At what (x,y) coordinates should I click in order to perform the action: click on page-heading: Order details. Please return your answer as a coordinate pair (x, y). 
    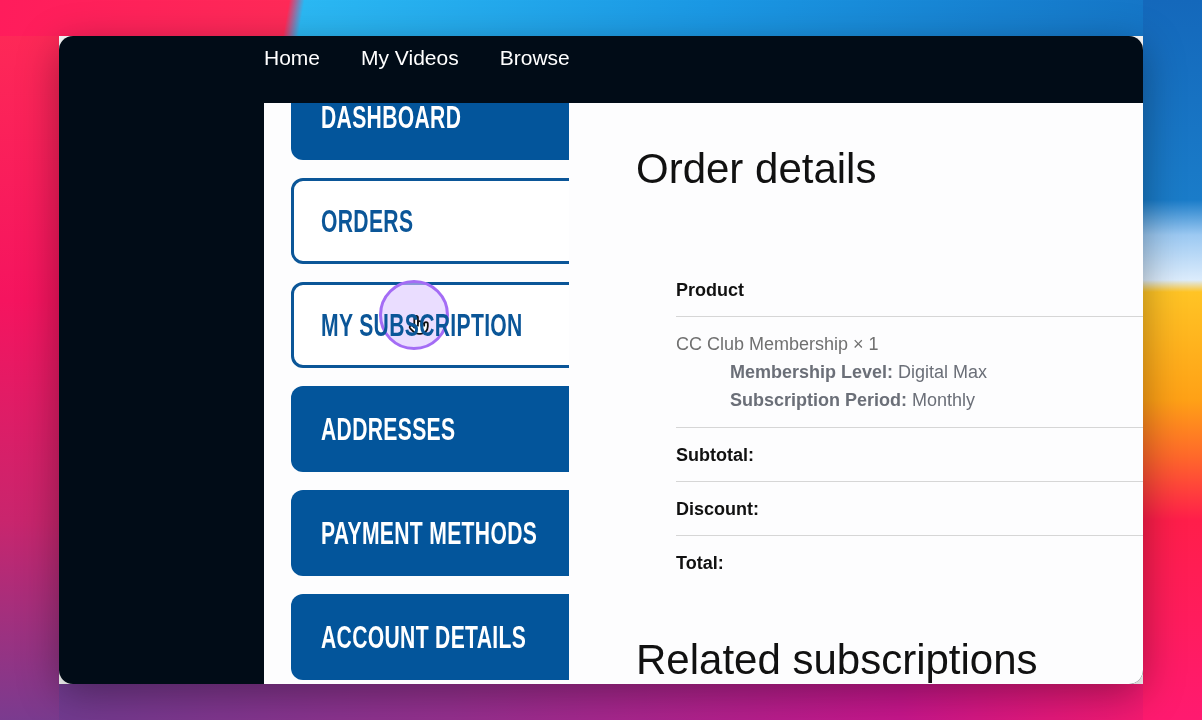
    Looking at the image, I should click on (756, 169).